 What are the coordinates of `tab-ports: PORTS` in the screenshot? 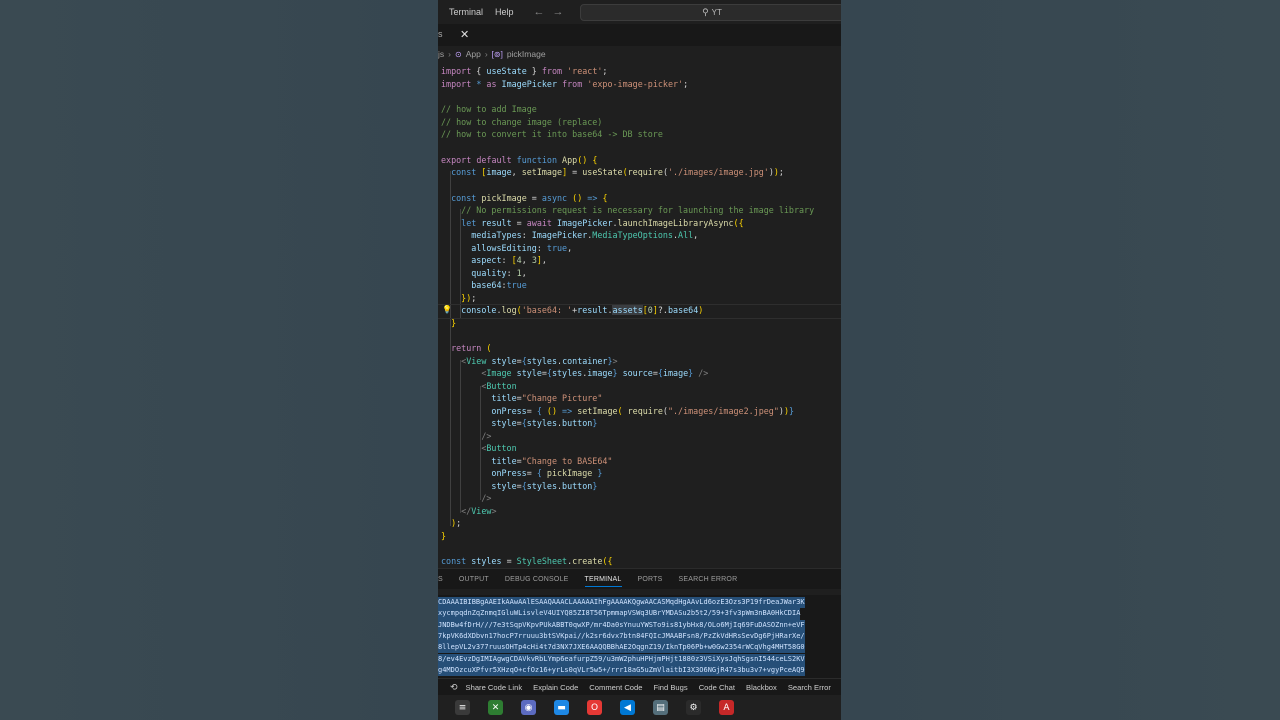 It's located at (650, 579).